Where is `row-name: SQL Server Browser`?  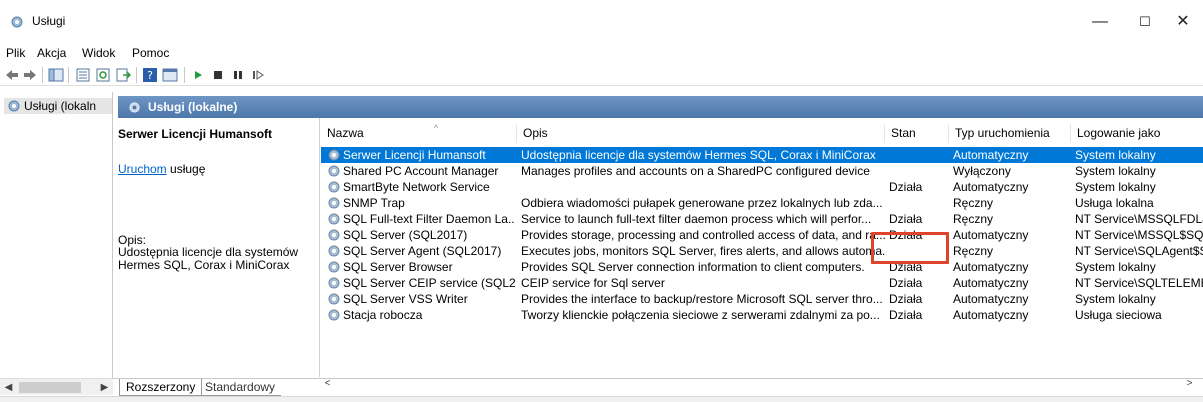 row-name: SQL Server Browser is located at coordinates (398, 267).